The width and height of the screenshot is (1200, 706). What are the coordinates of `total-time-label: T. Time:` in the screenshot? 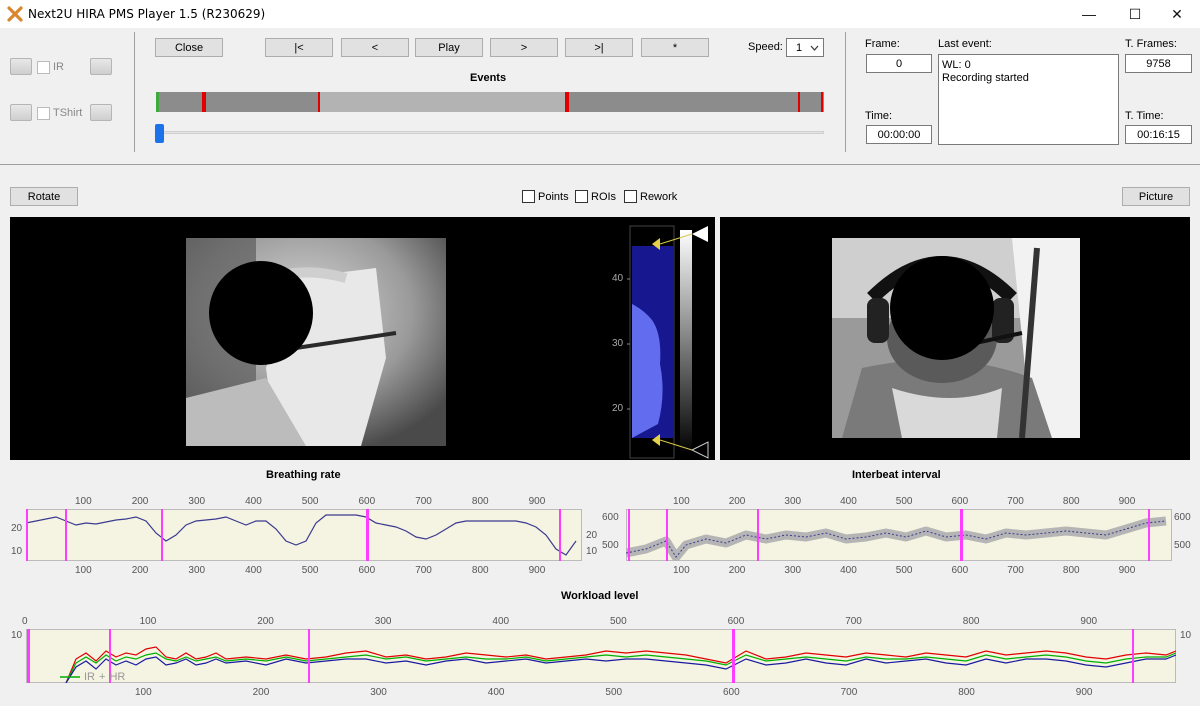 It's located at (1144, 116).